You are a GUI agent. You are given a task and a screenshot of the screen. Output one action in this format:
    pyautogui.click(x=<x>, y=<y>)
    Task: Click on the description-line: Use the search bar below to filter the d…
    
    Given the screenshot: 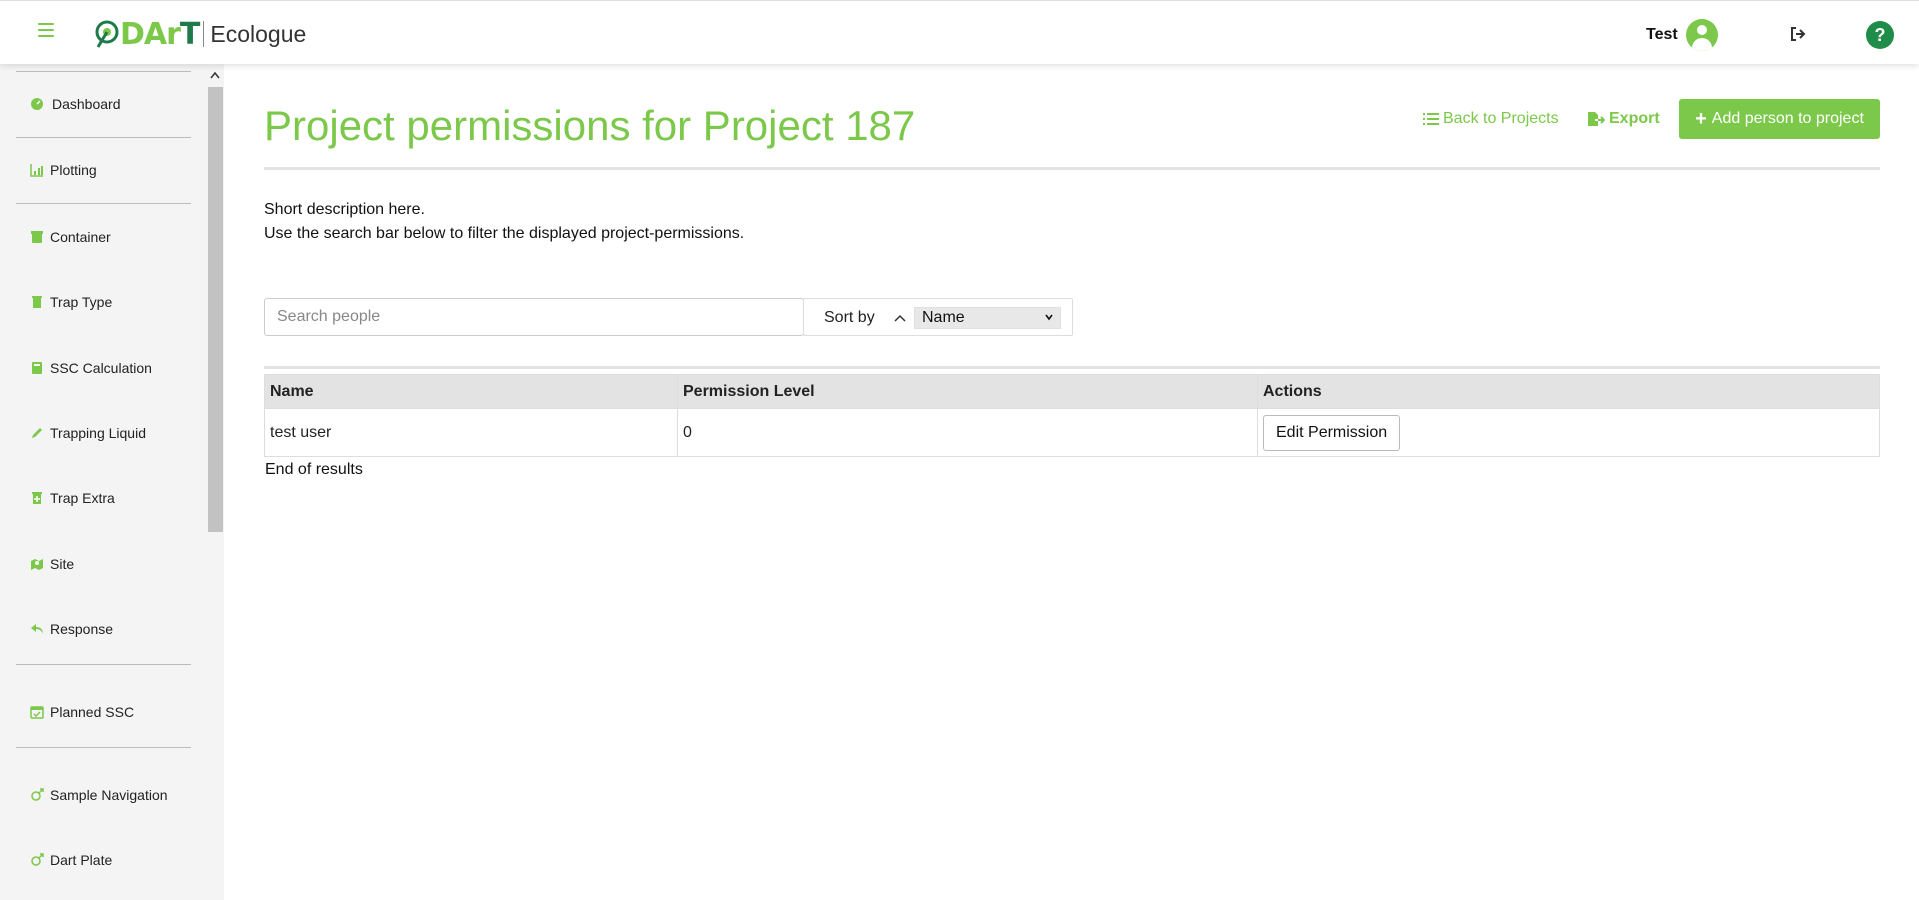 What is the action you would take?
    pyautogui.click(x=504, y=233)
    